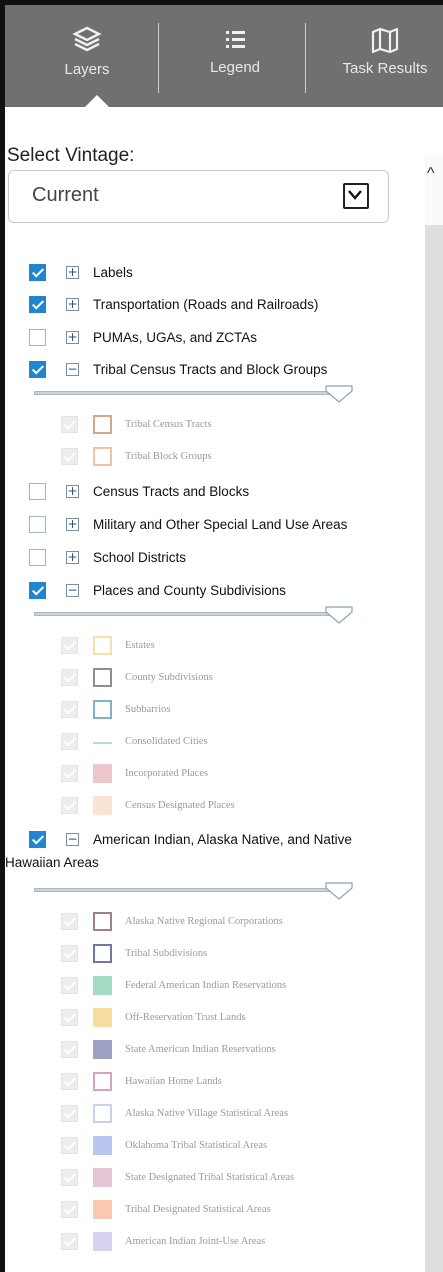 The width and height of the screenshot is (443, 1272). Describe the element at coordinates (169, 677) in the screenshot. I see `sublayer-label: County Subdivisions` at that location.